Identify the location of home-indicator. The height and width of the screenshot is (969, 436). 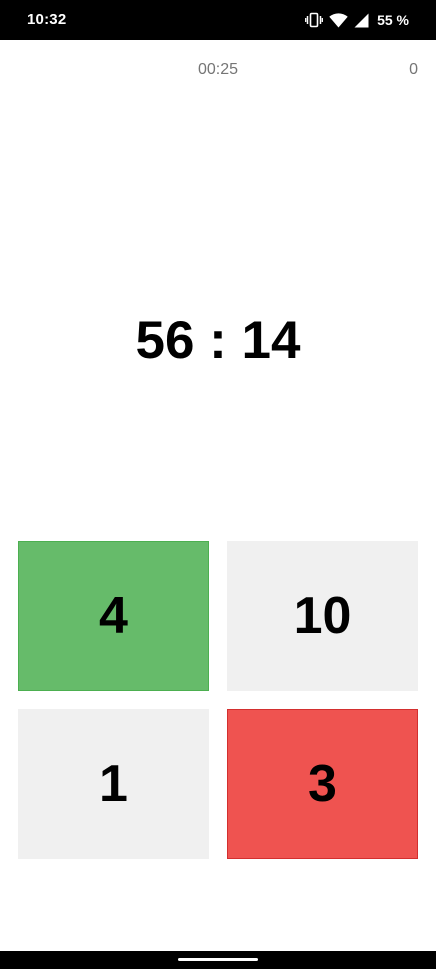
(218, 959).